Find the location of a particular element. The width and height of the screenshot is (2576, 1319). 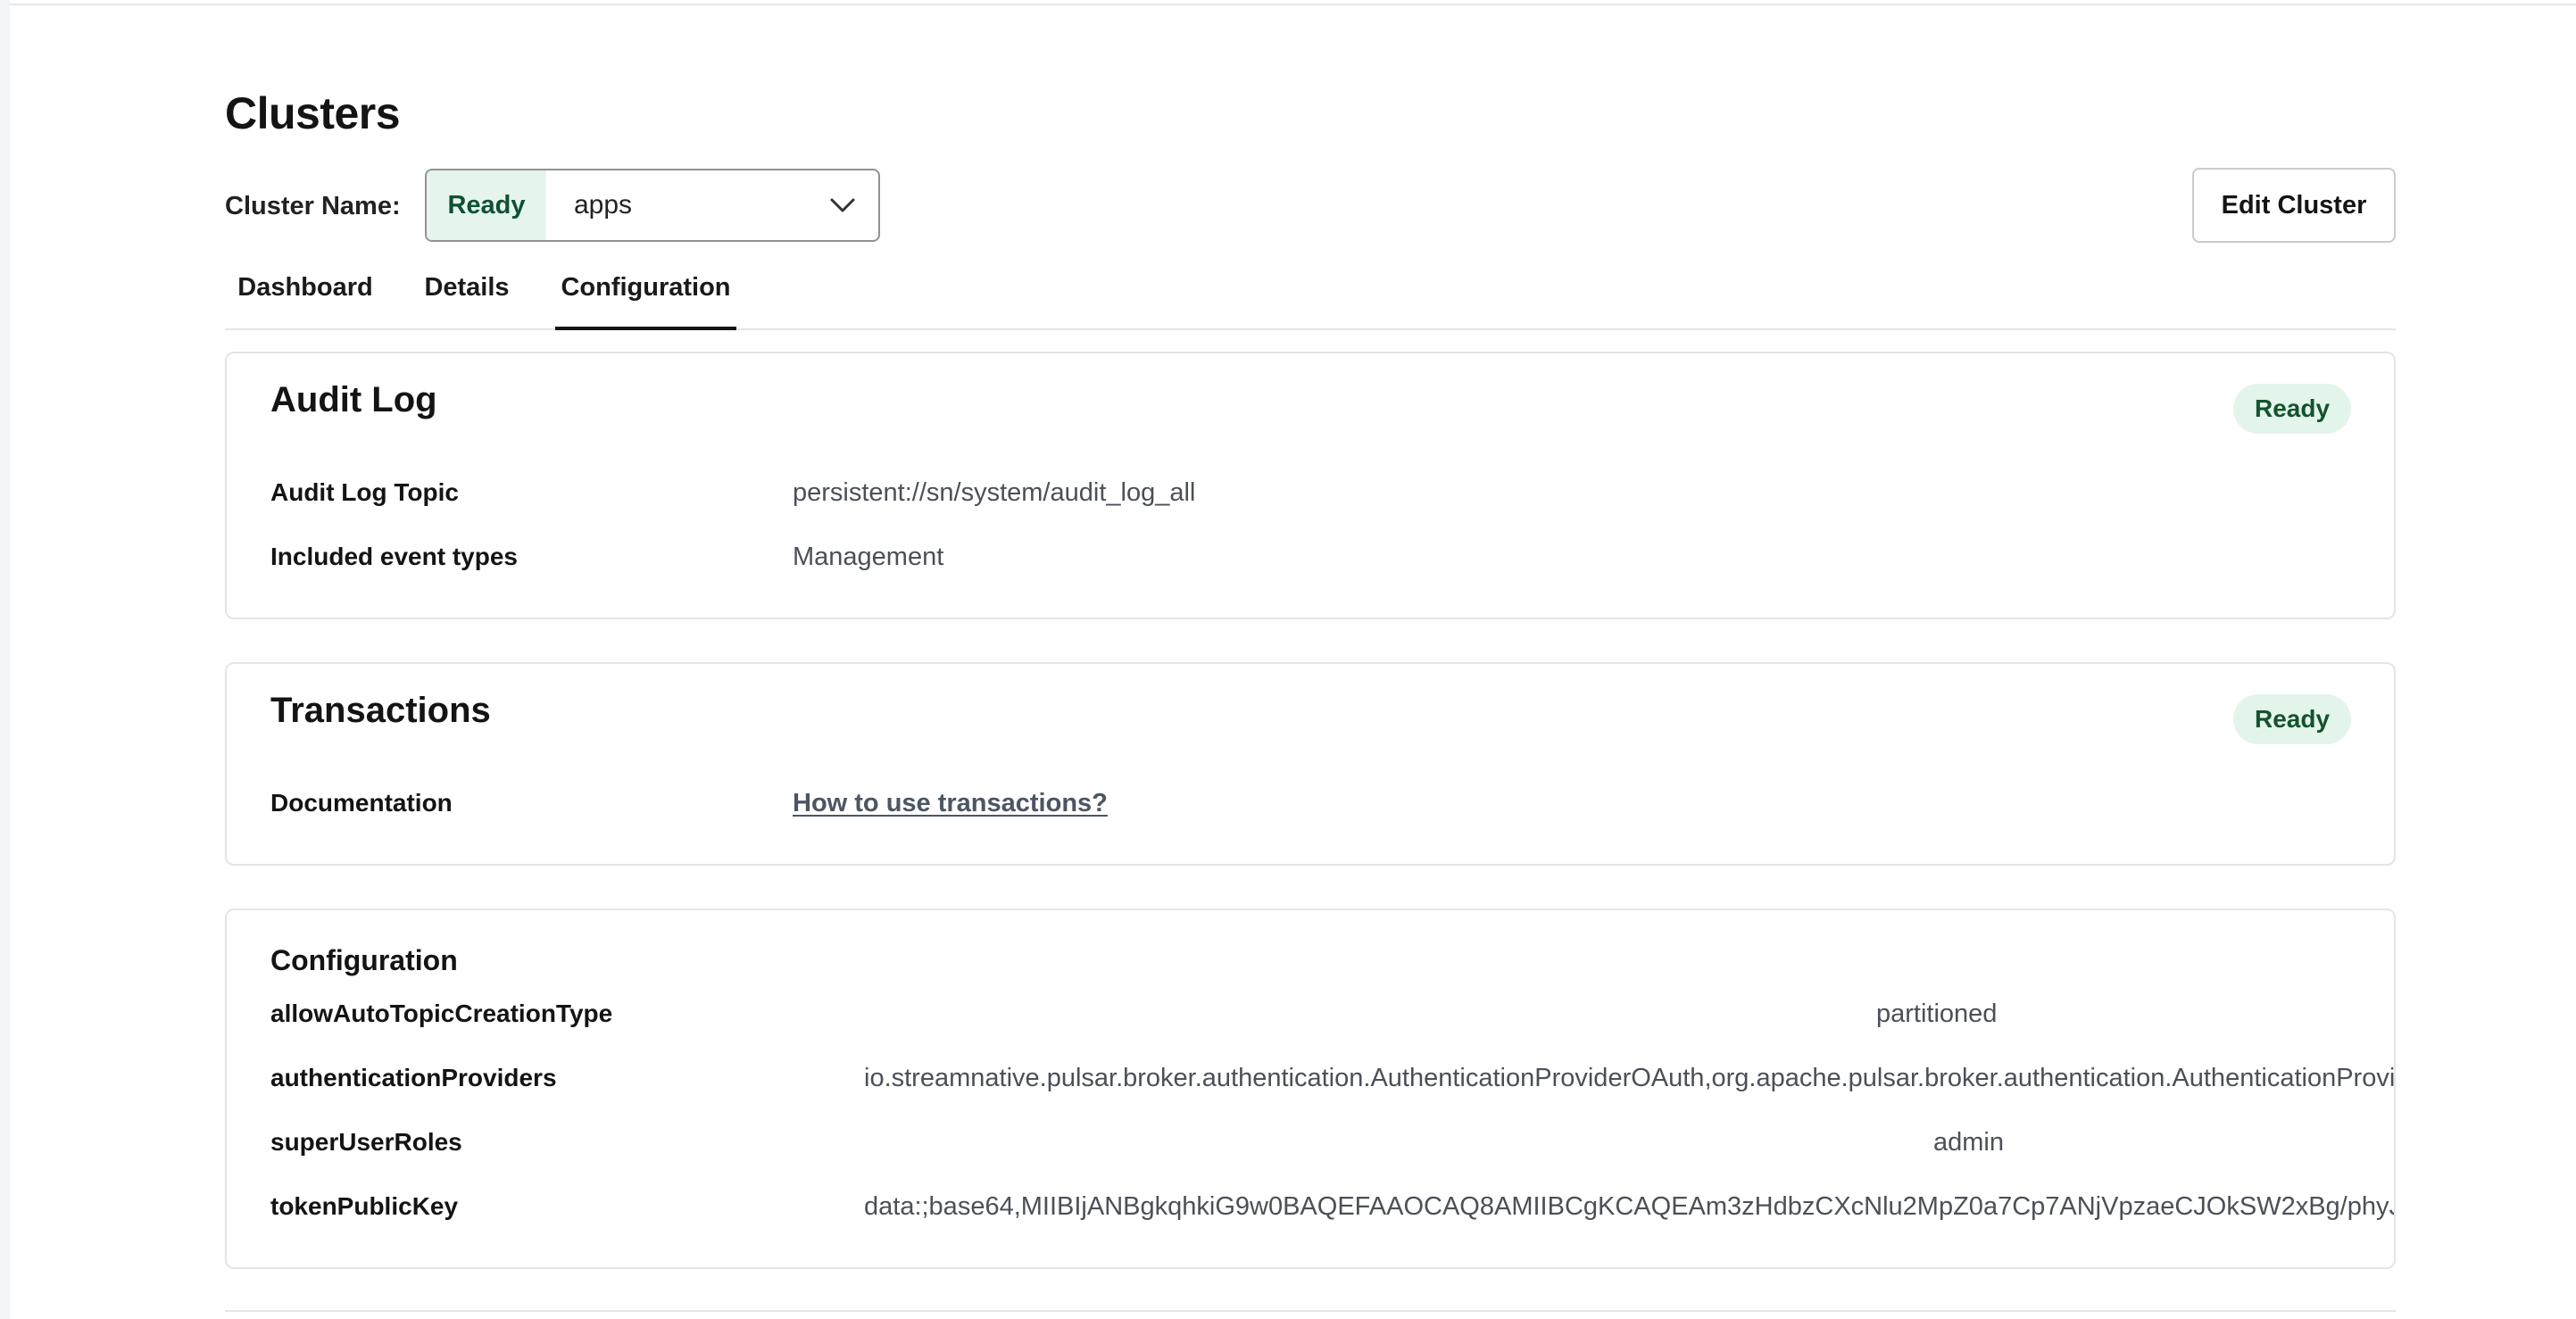

chevron-down-icon is located at coordinates (843, 205).